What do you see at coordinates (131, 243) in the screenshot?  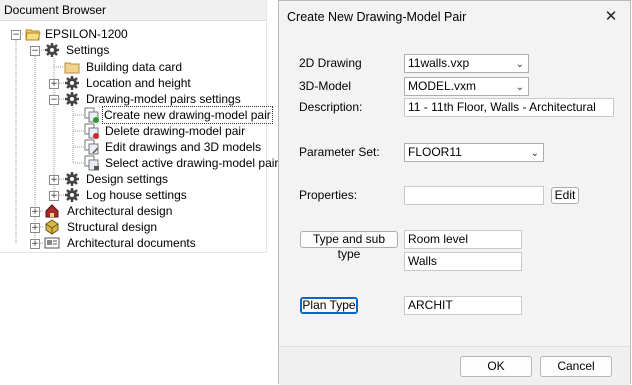 I see `tree-node-architectural-documents-label: Architectural documents` at bounding box center [131, 243].